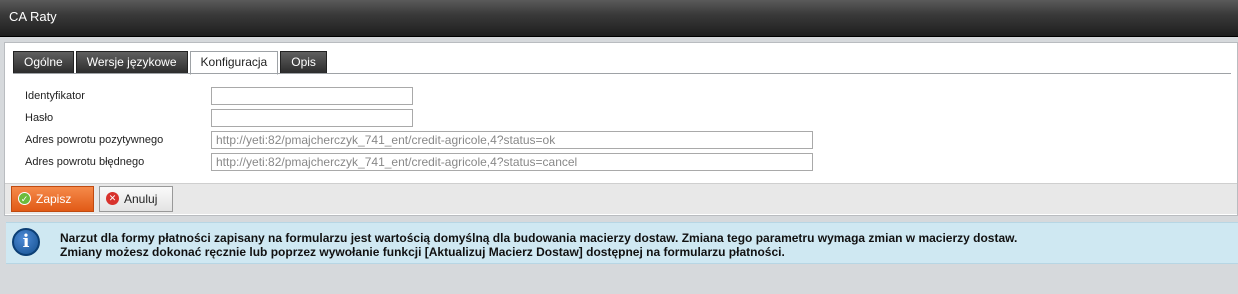 This screenshot has width=1238, height=294. Describe the element at coordinates (24, 198) in the screenshot. I see `check-circle-icon: ✓` at that location.